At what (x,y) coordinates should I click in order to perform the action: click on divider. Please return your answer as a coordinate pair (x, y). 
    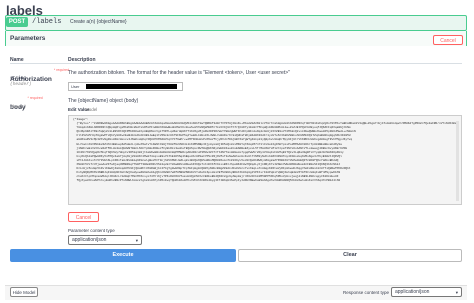
    Looking at the image, I should click on (236, 63).